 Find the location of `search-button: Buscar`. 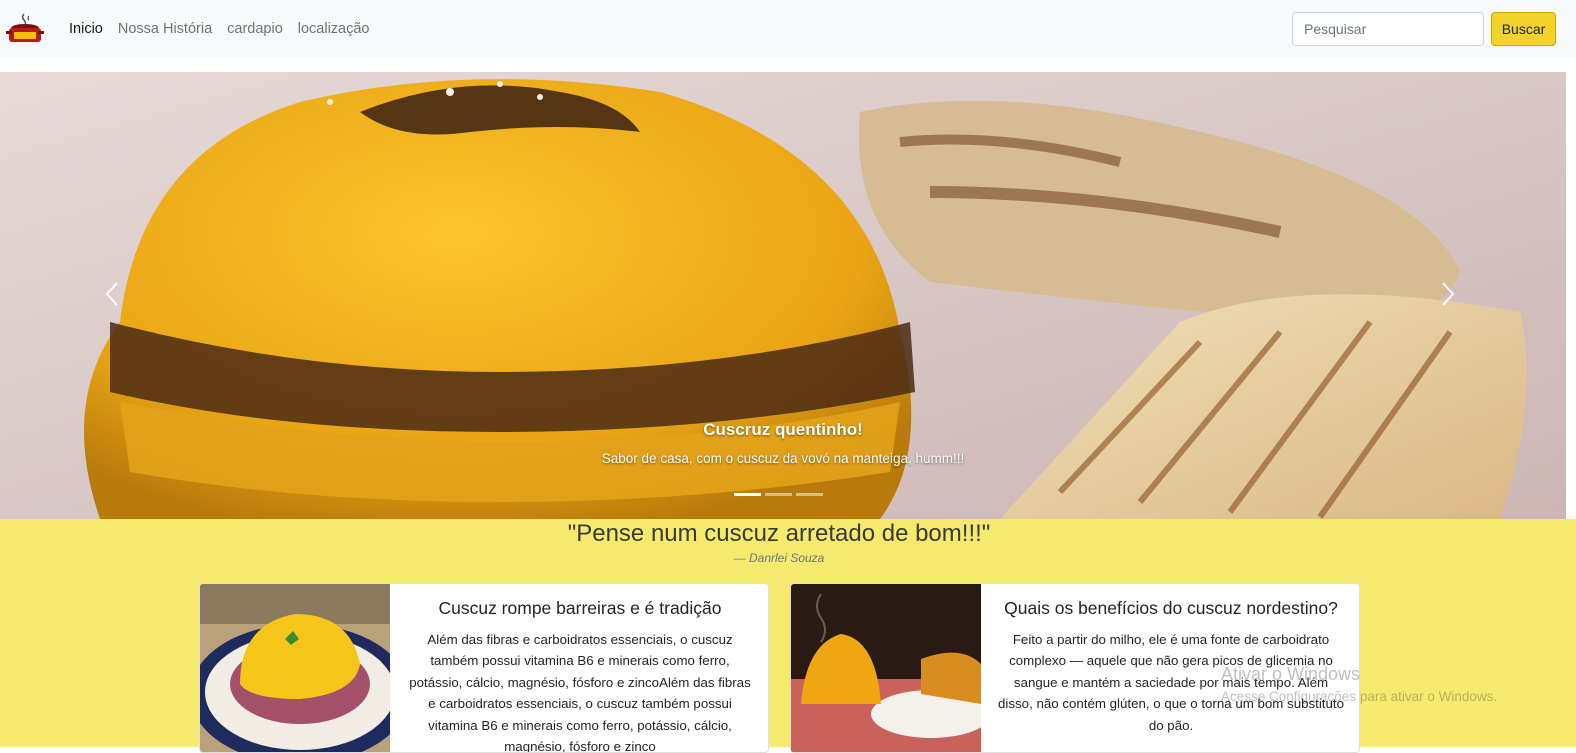

search-button: Buscar is located at coordinates (1523, 29).